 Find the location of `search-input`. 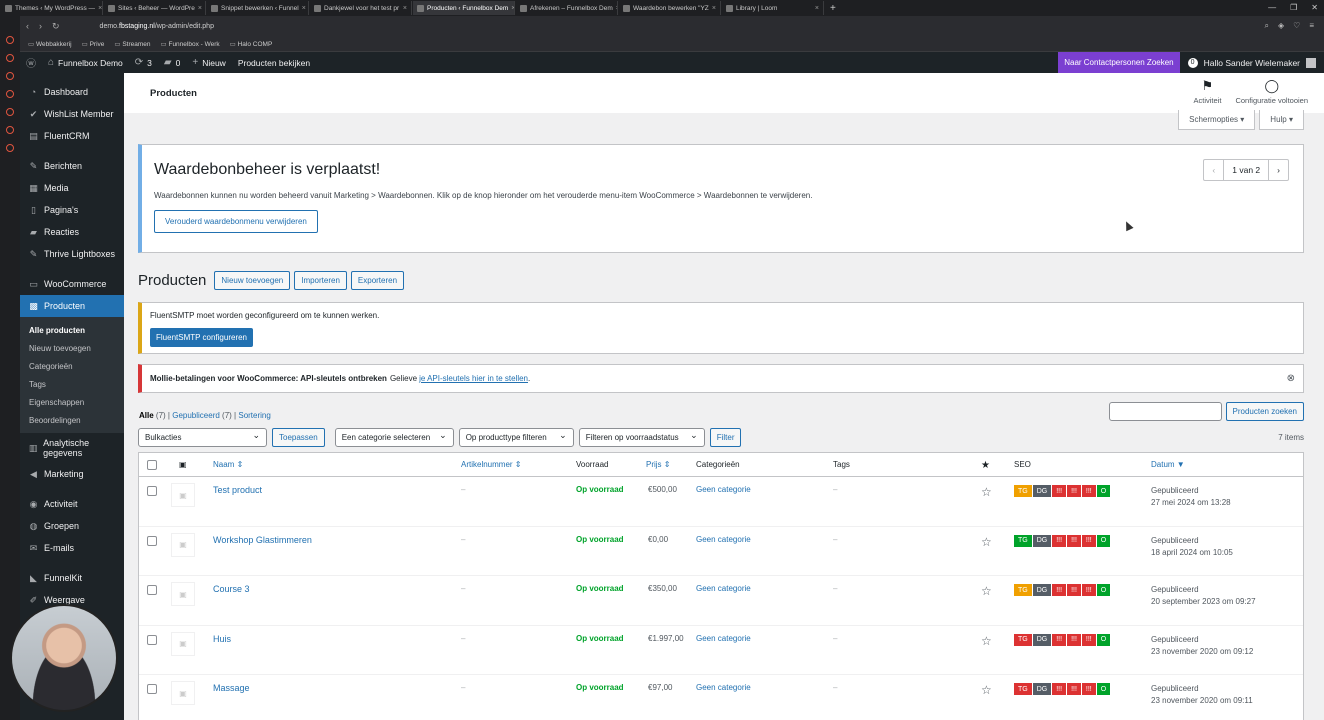

search-input is located at coordinates (1165, 411).